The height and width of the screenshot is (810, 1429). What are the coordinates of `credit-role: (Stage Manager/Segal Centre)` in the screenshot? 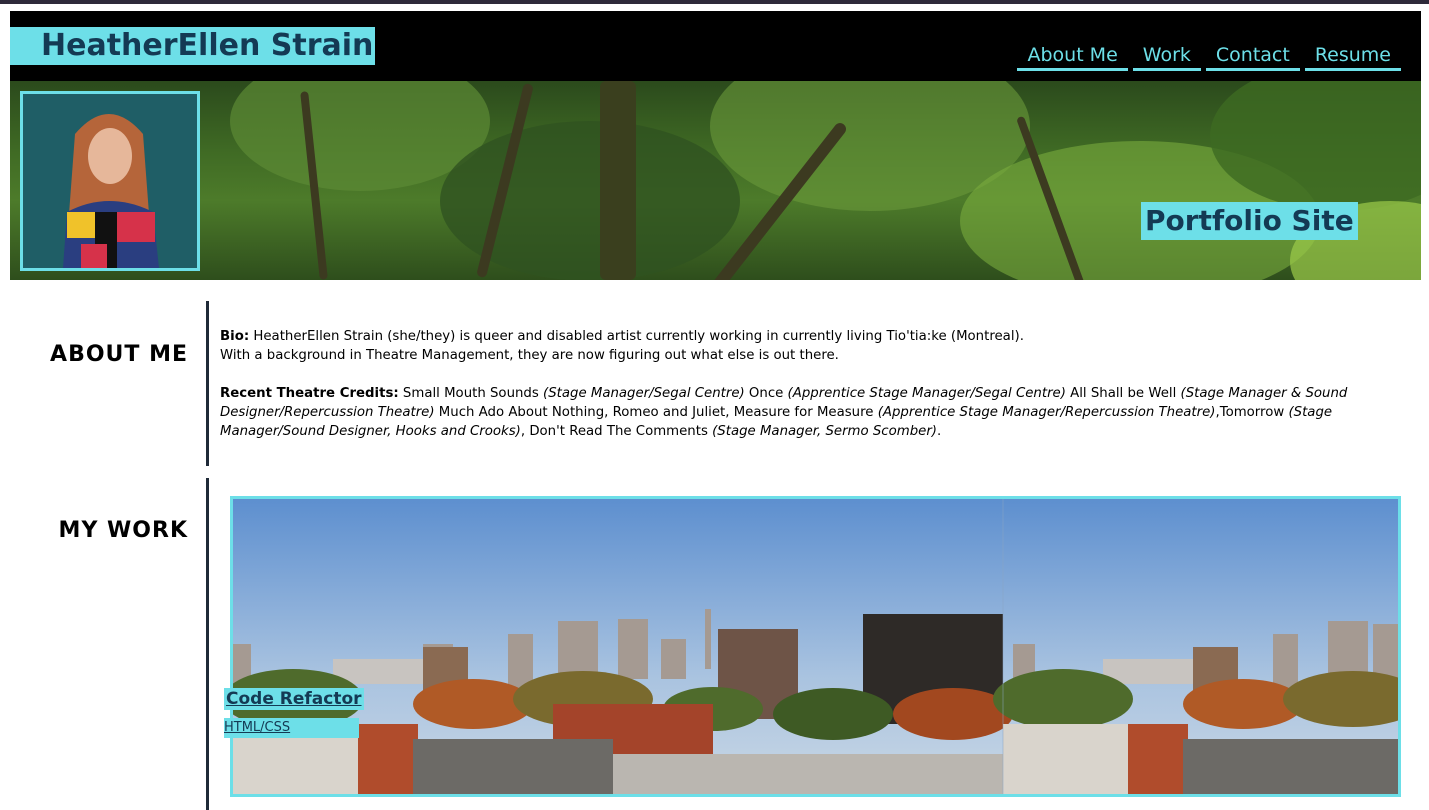 It's located at (644, 393).